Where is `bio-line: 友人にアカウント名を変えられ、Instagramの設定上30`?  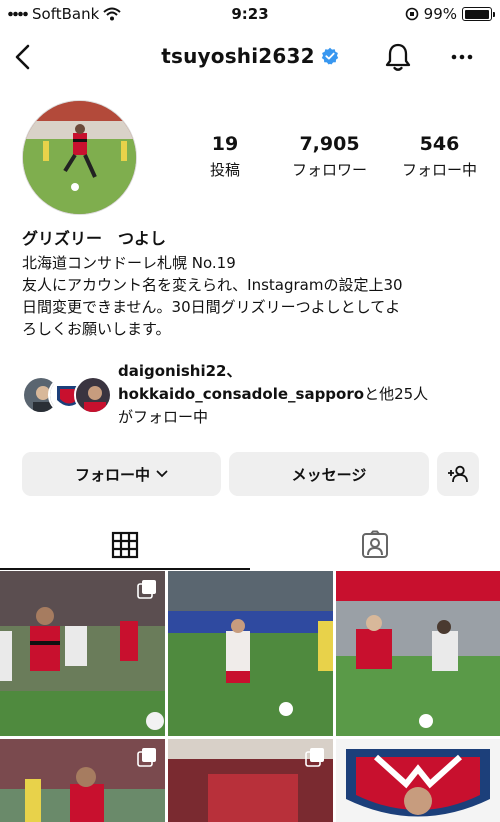
bio-line: 友人にアカウント名を変えられ、Instagramの設定上30 is located at coordinates (212, 285).